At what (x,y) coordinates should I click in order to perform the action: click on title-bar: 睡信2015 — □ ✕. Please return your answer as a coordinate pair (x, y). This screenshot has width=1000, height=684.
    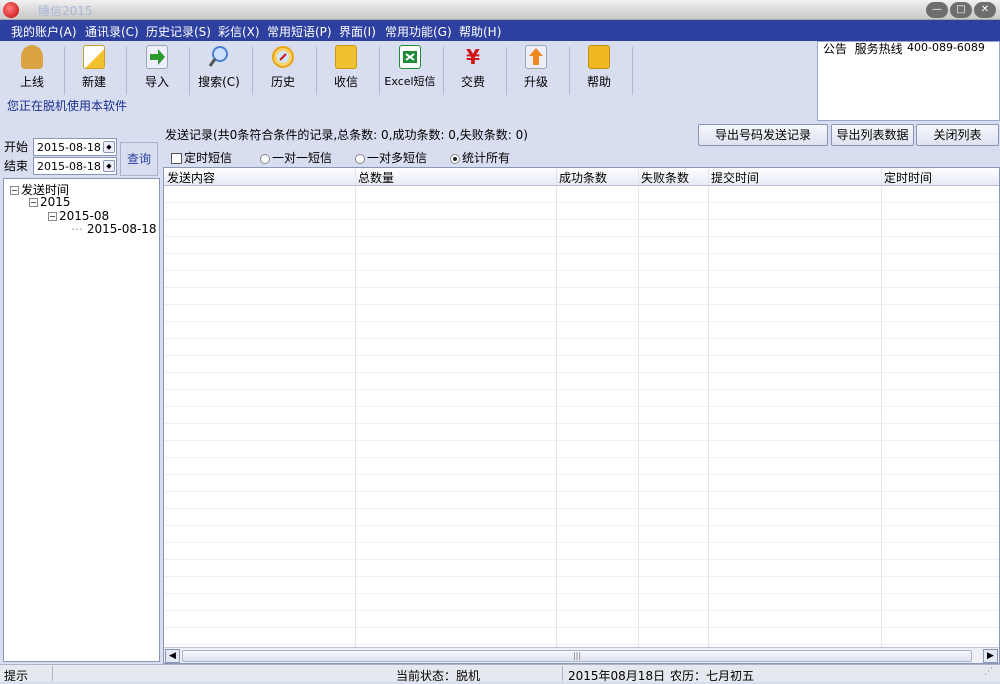
    Looking at the image, I should click on (500, 10).